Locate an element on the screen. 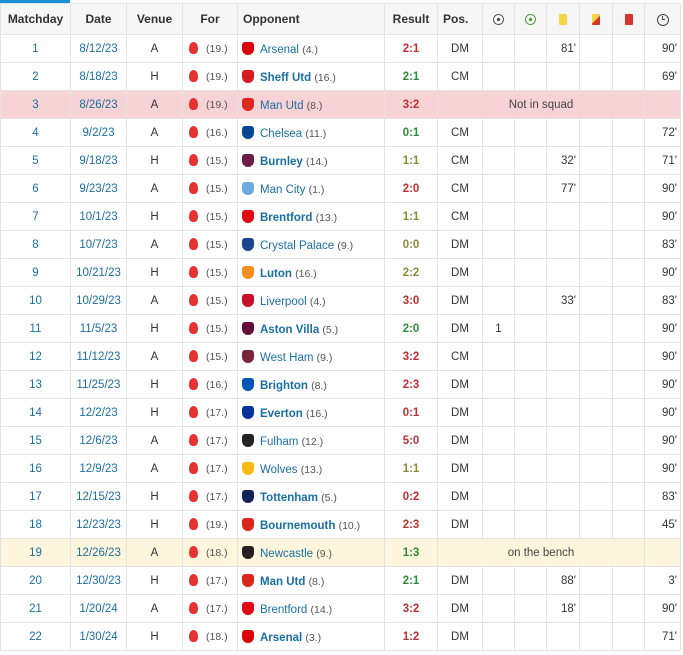  match-date-link: 8/26/23 is located at coordinates (98, 104).